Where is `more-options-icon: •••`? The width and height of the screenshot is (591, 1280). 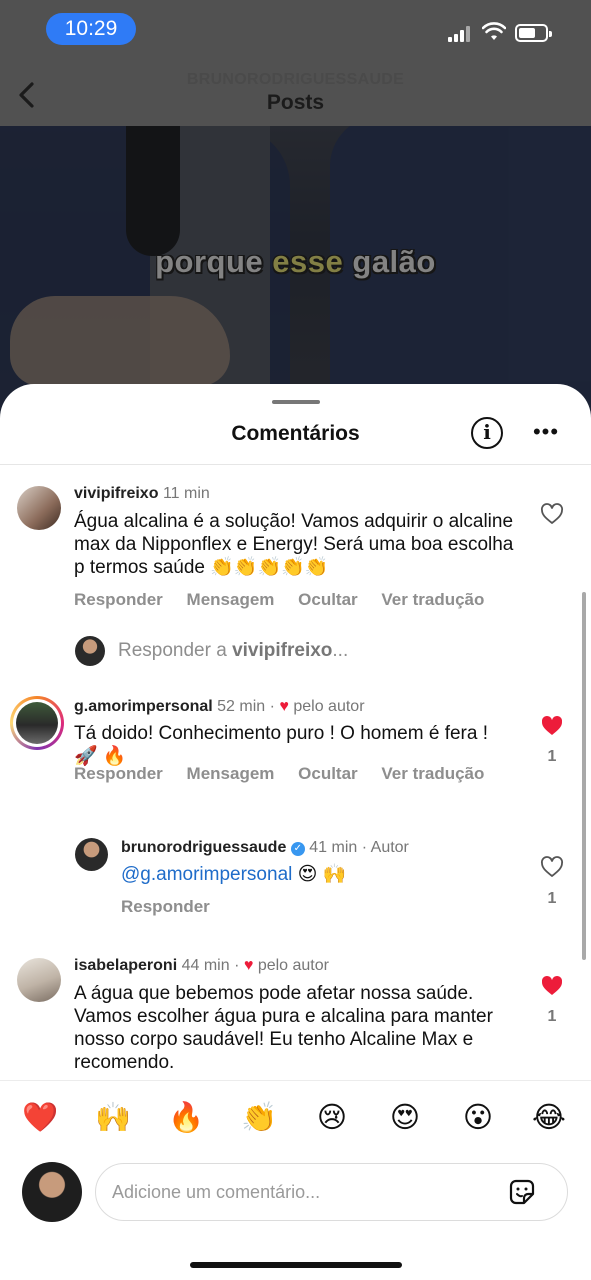
more-options-icon: ••• is located at coordinates (546, 432).